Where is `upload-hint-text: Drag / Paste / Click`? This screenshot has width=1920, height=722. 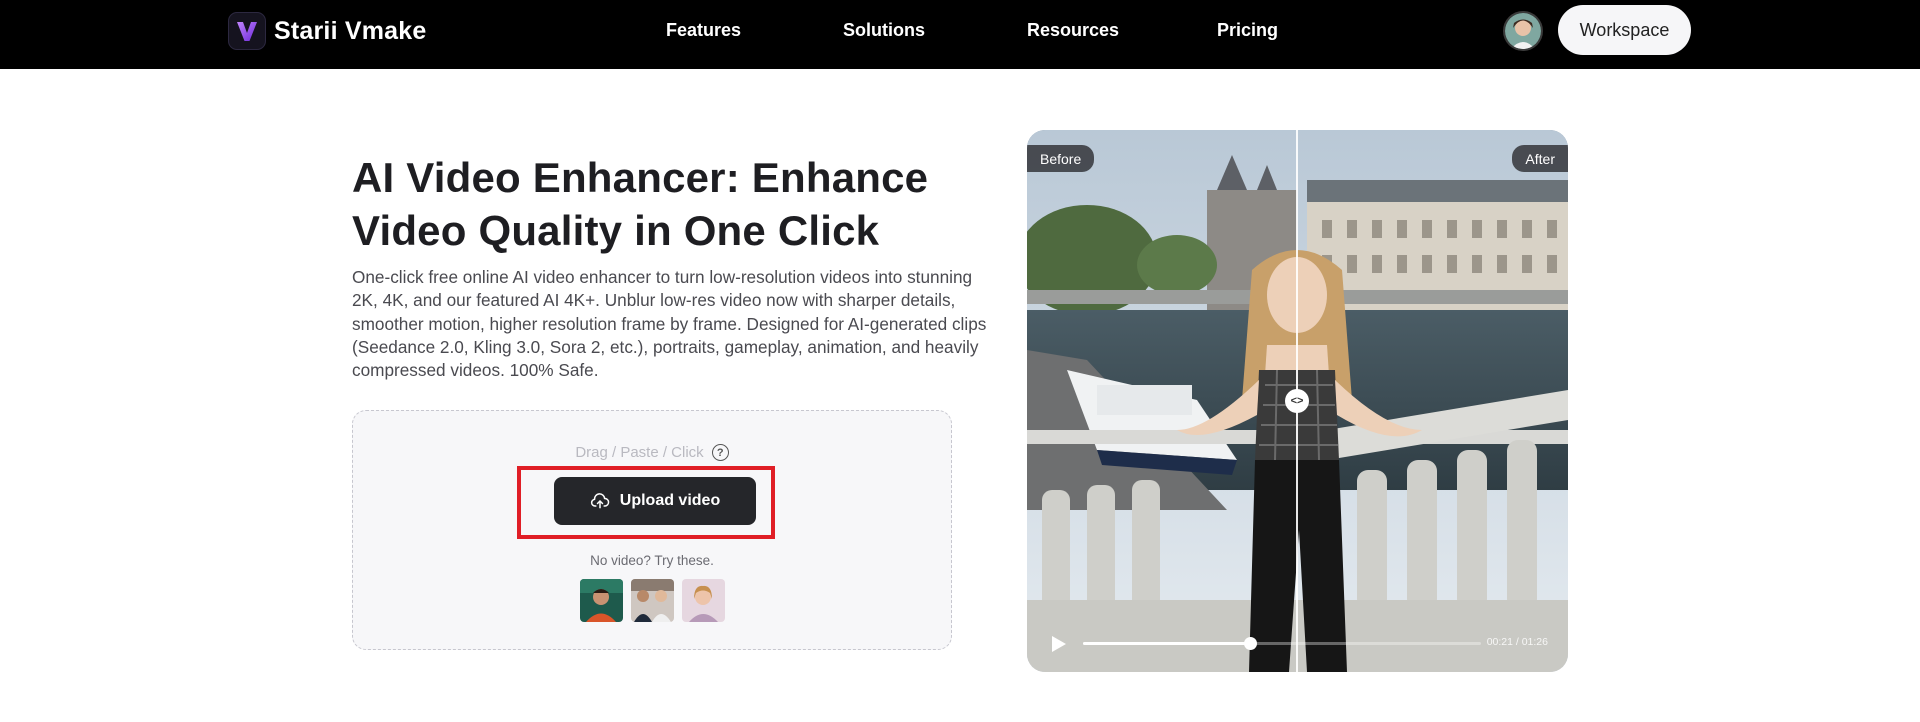 upload-hint-text: Drag / Paste / Click is located at coordinates (639, 452).